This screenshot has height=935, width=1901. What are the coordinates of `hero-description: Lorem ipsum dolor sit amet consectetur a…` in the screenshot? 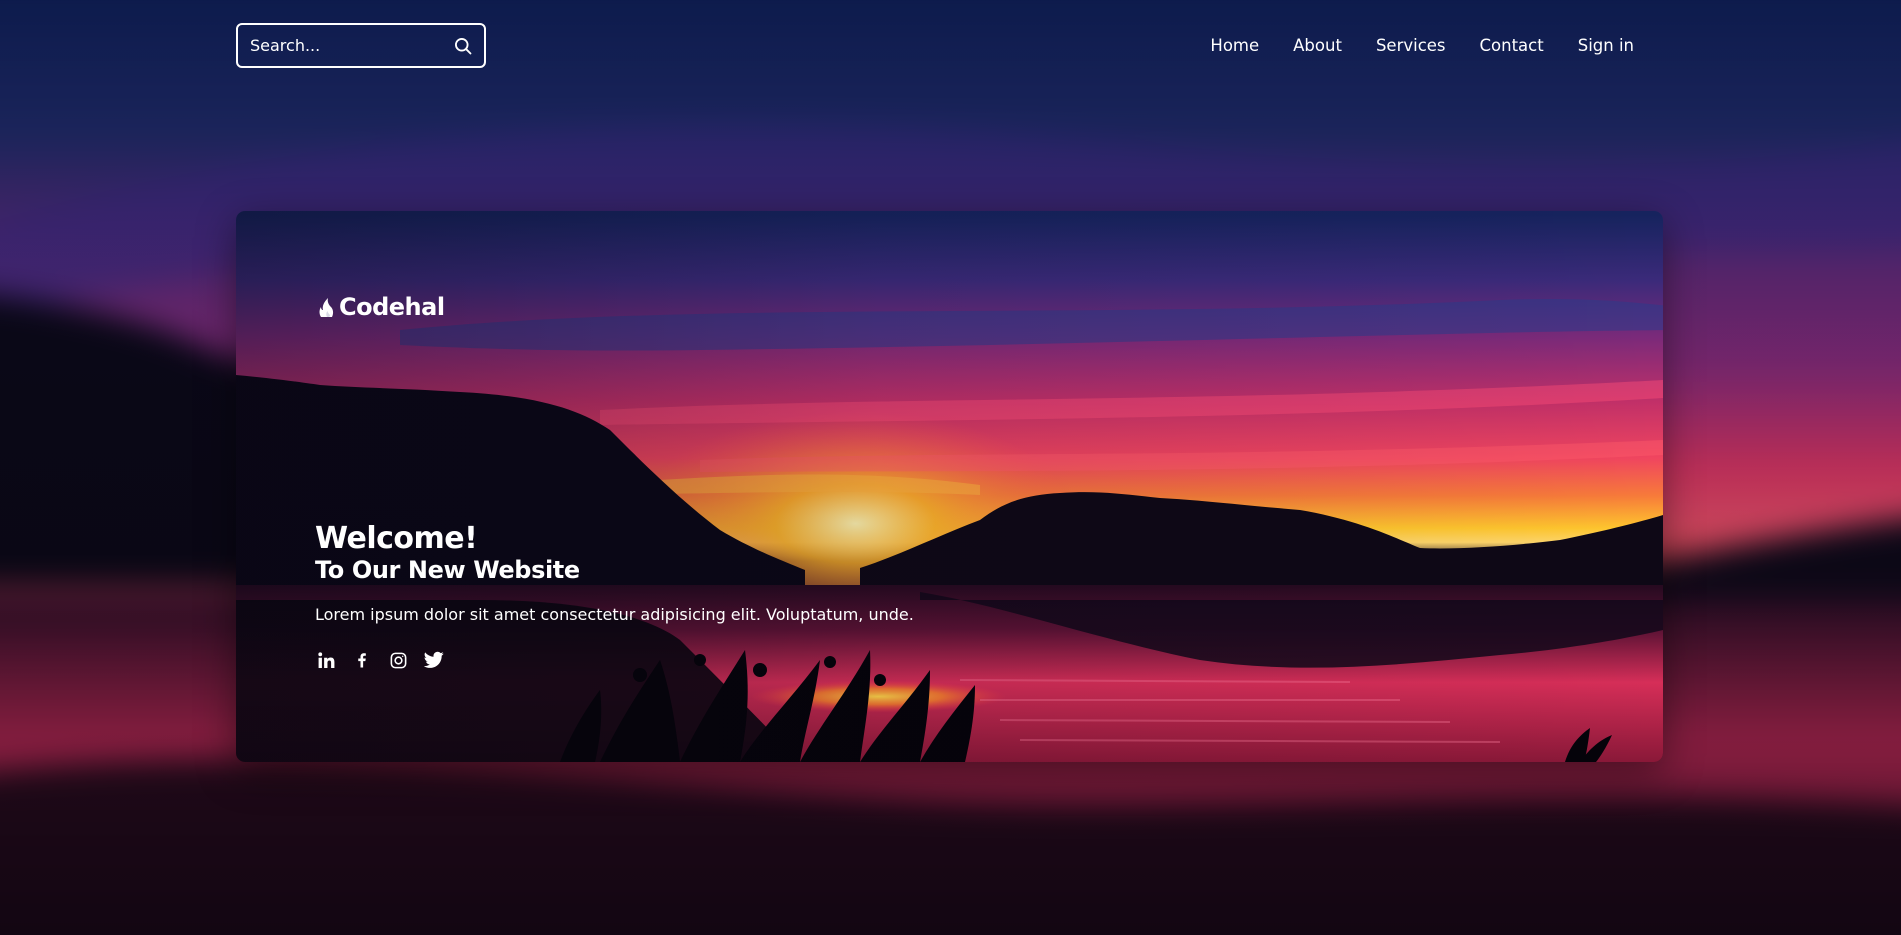 It's located at (614, 614).